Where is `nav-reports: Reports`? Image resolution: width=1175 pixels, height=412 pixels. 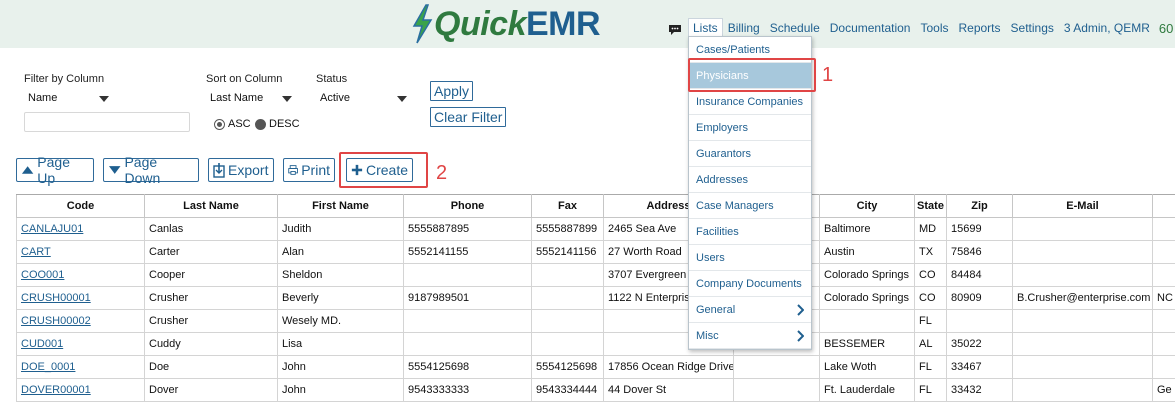
nav-reports: Reports is located at coordinates (979, 28).